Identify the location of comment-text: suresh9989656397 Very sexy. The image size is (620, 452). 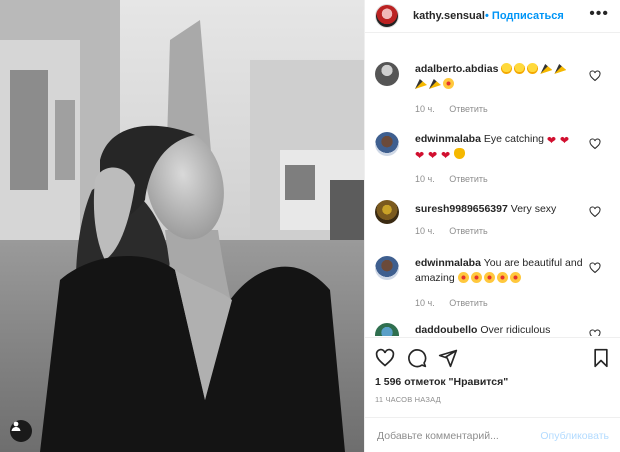
(500, 209).